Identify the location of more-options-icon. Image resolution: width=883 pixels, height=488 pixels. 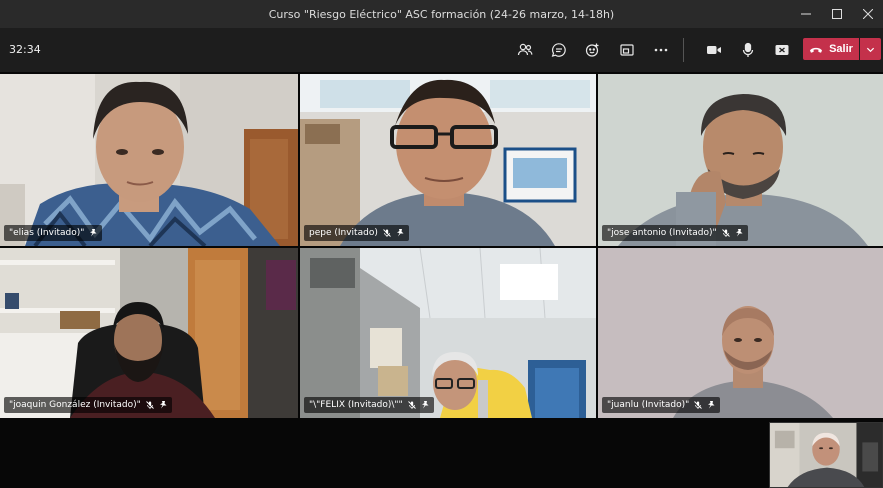
(661, 50).